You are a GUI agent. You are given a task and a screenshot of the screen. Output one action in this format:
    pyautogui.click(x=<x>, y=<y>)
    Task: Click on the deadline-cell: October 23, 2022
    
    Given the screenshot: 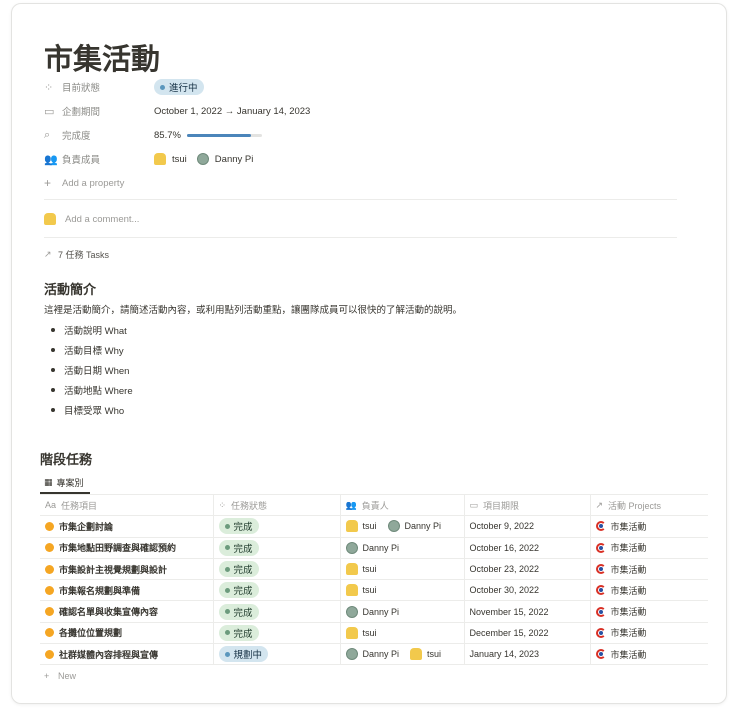 What is the action you would take?
    pyautogui.click(x=526, y=569)
    